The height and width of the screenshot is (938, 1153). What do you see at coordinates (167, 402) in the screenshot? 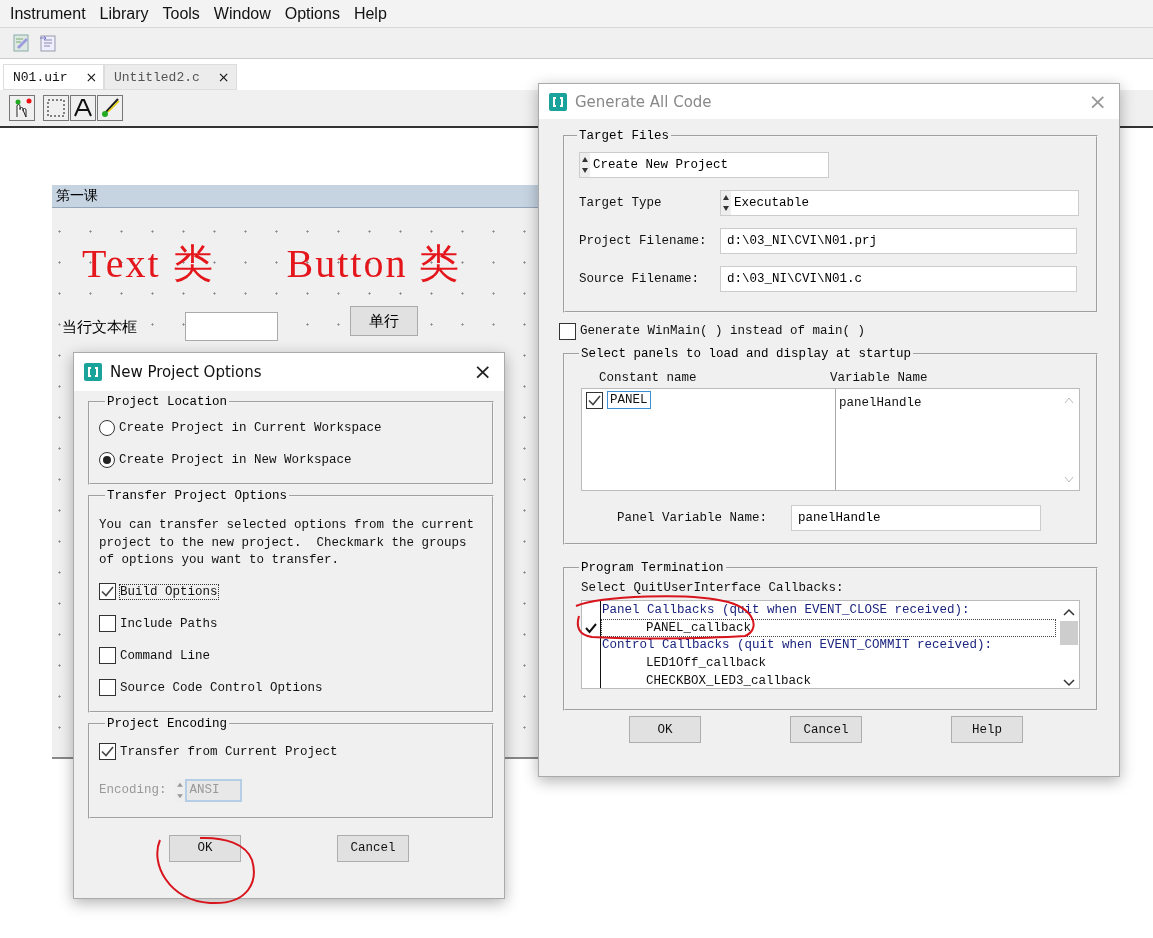
I see `group-title: Project Location` at bounding box center [167, 402].